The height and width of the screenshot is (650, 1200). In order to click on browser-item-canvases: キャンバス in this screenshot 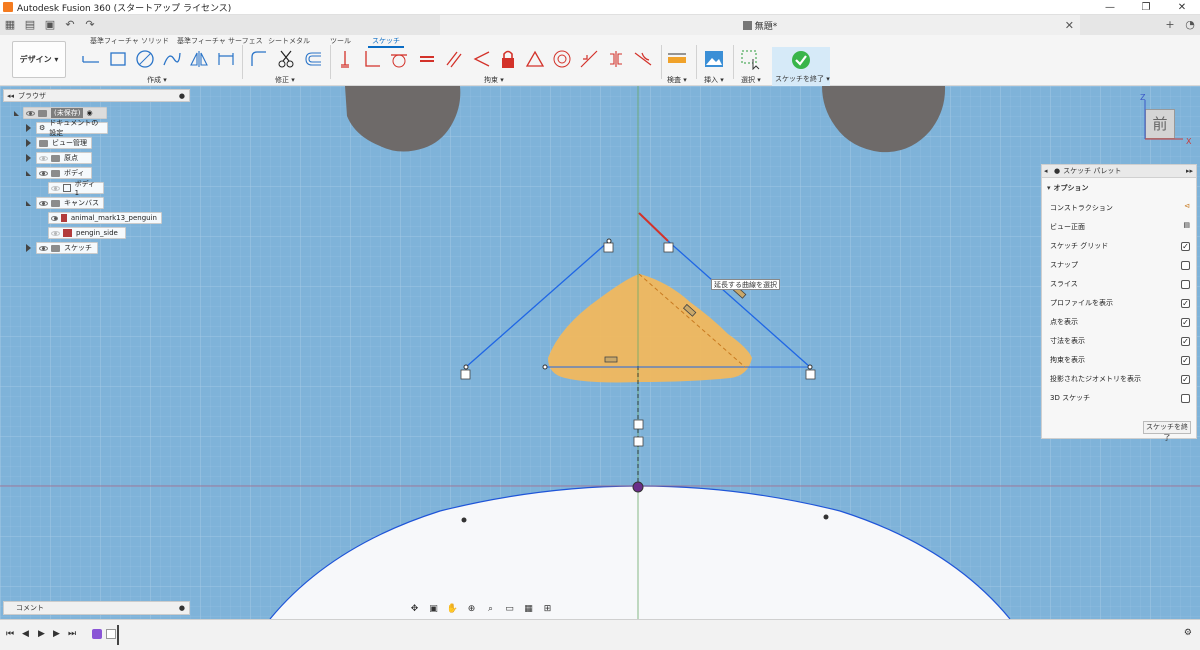, I will do `click(70, 203)`.